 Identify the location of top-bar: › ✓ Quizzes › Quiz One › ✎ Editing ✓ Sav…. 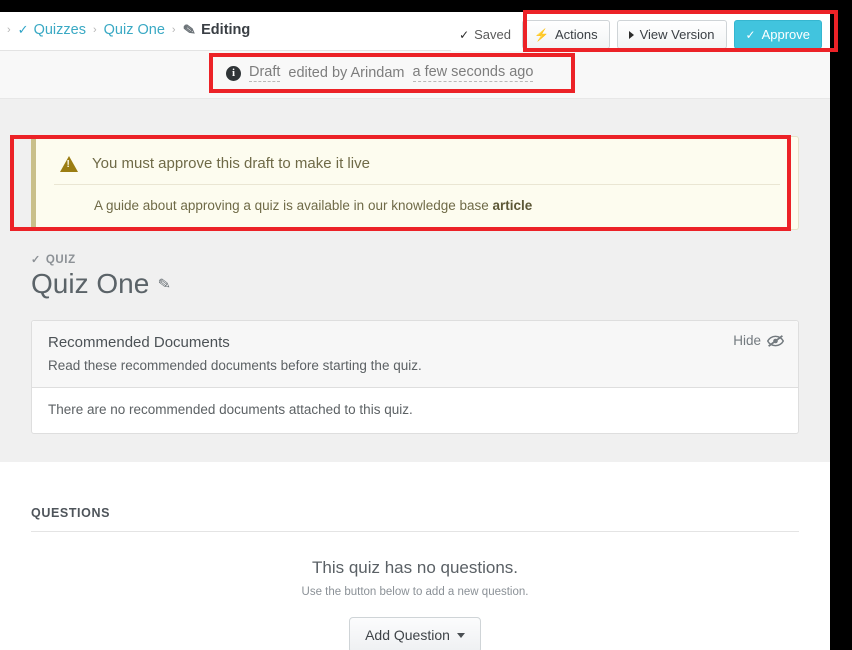
(415, 31).